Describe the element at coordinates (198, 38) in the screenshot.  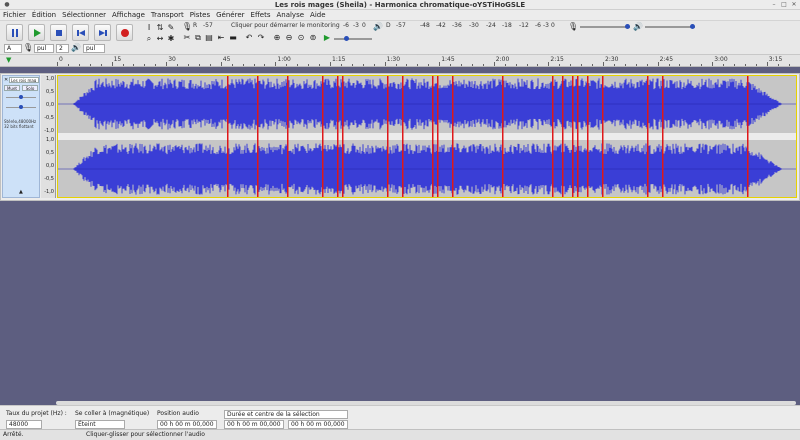
I see `copy-icon: ⧉` at that location.